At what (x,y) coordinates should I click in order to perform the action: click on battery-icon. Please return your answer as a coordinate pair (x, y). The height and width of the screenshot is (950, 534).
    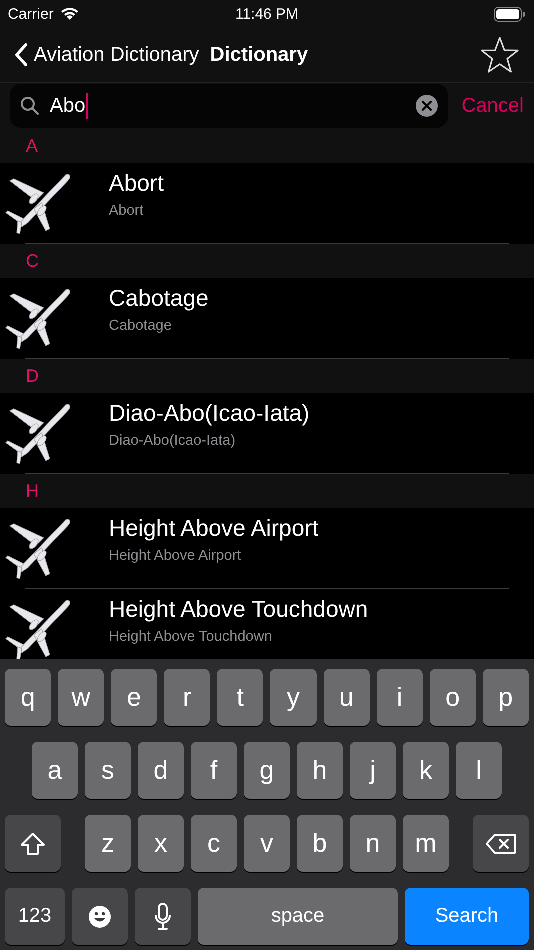
    Looking at the image, I should click on (510, 14).